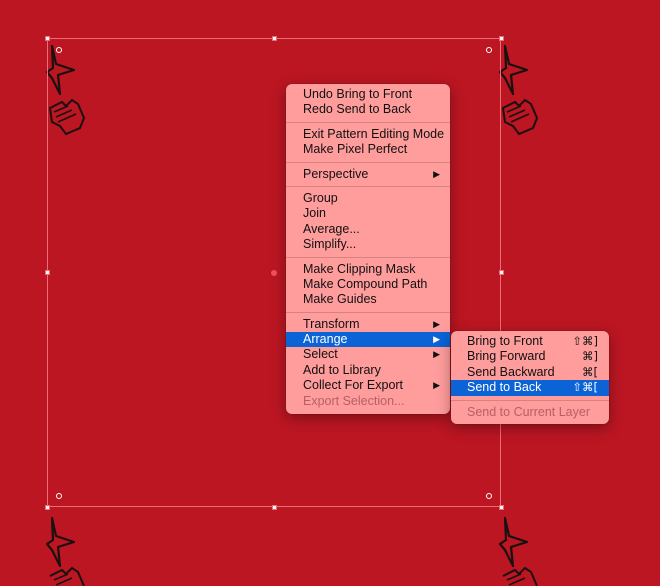  I want to click on menu-item-perspective: Perspective ▶, so click(368, 174).